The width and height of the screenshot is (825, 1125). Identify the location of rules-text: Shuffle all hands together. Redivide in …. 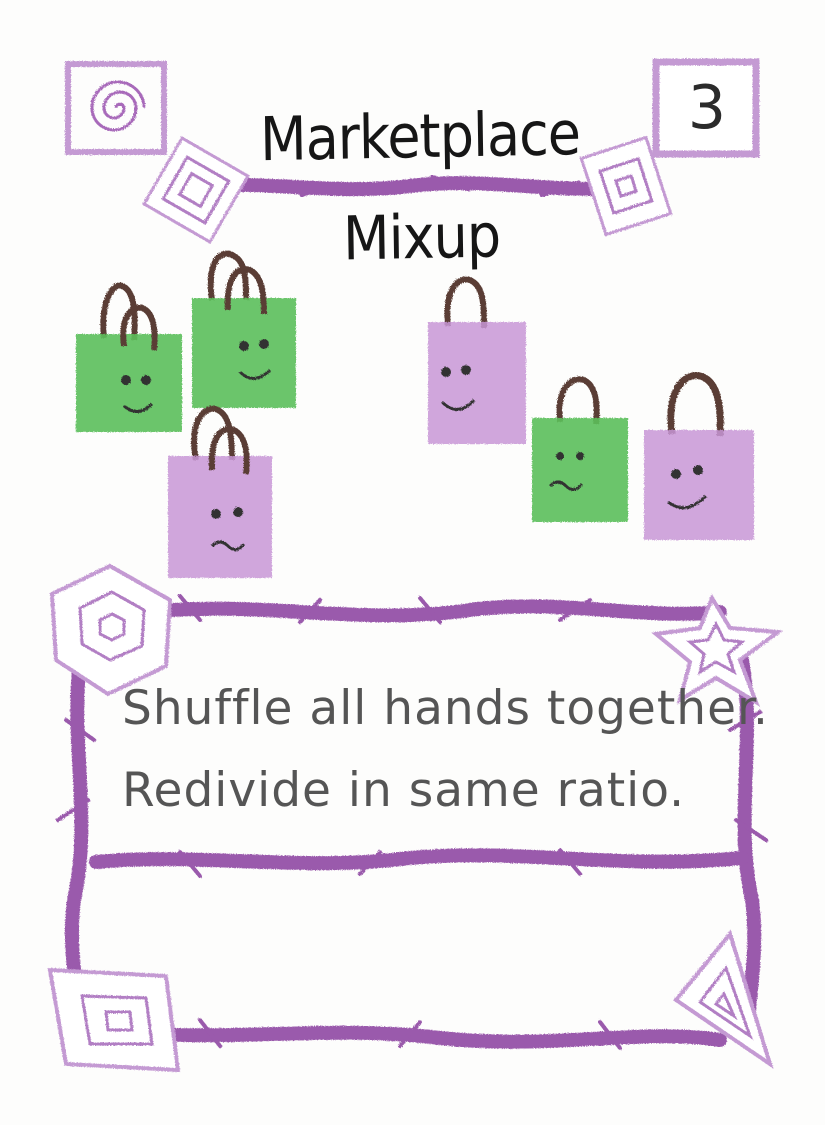
(445, 750).